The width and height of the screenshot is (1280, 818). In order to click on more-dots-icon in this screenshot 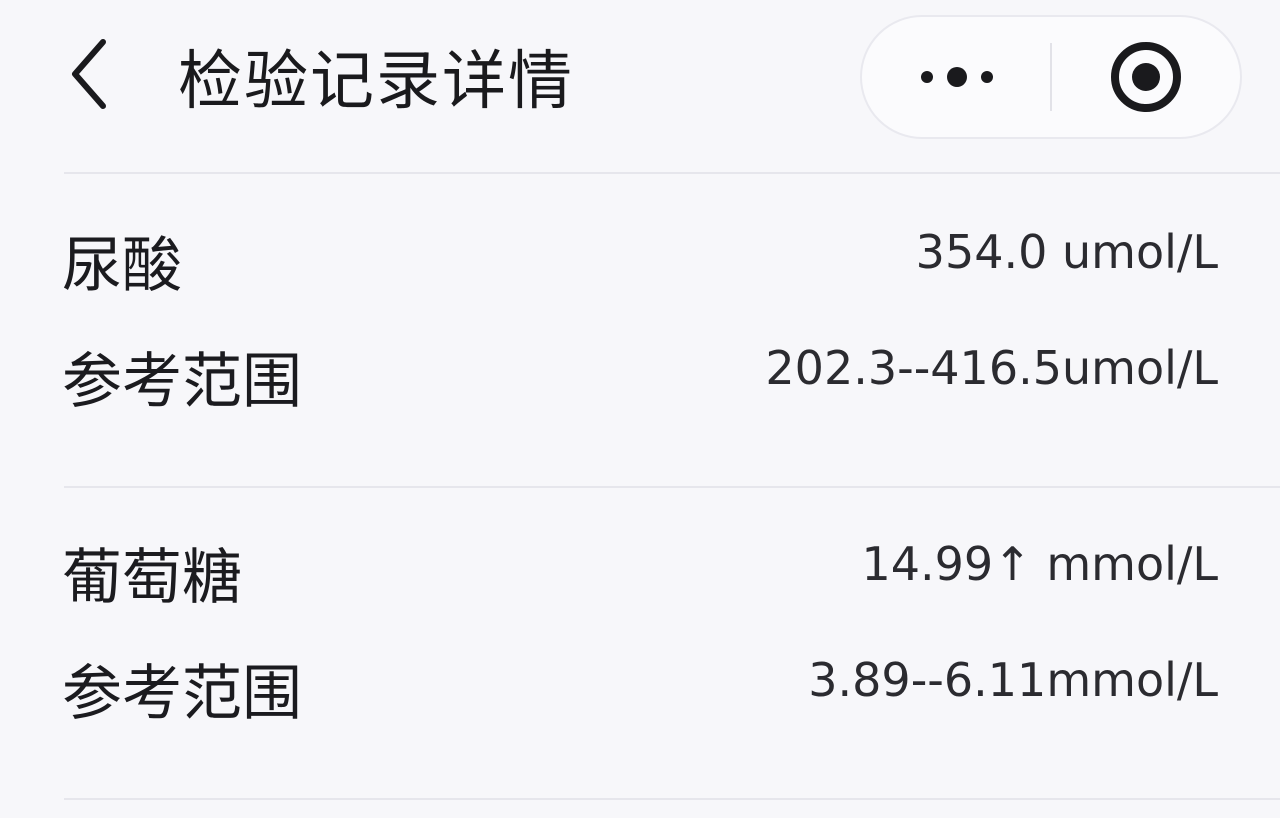, I will do `click(957, 77)`.